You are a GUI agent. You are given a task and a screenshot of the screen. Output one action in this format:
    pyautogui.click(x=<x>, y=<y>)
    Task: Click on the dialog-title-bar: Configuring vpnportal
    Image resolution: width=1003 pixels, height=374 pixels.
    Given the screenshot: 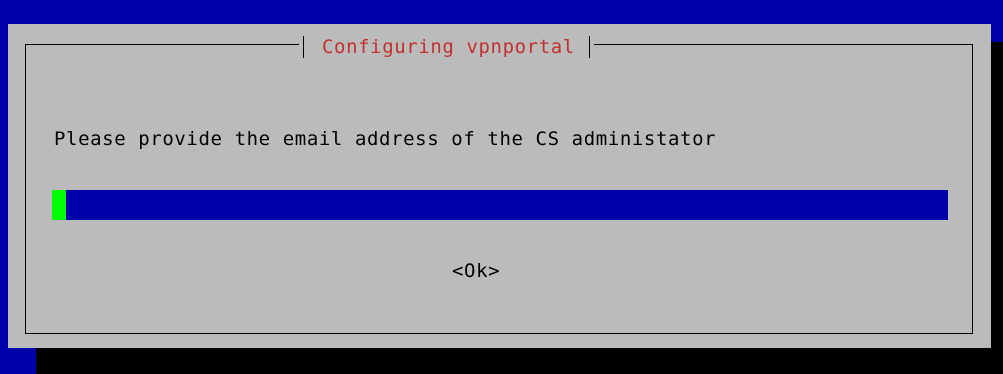 What is the action you would take?
    pyautogui.click(x=446, y=47)
    